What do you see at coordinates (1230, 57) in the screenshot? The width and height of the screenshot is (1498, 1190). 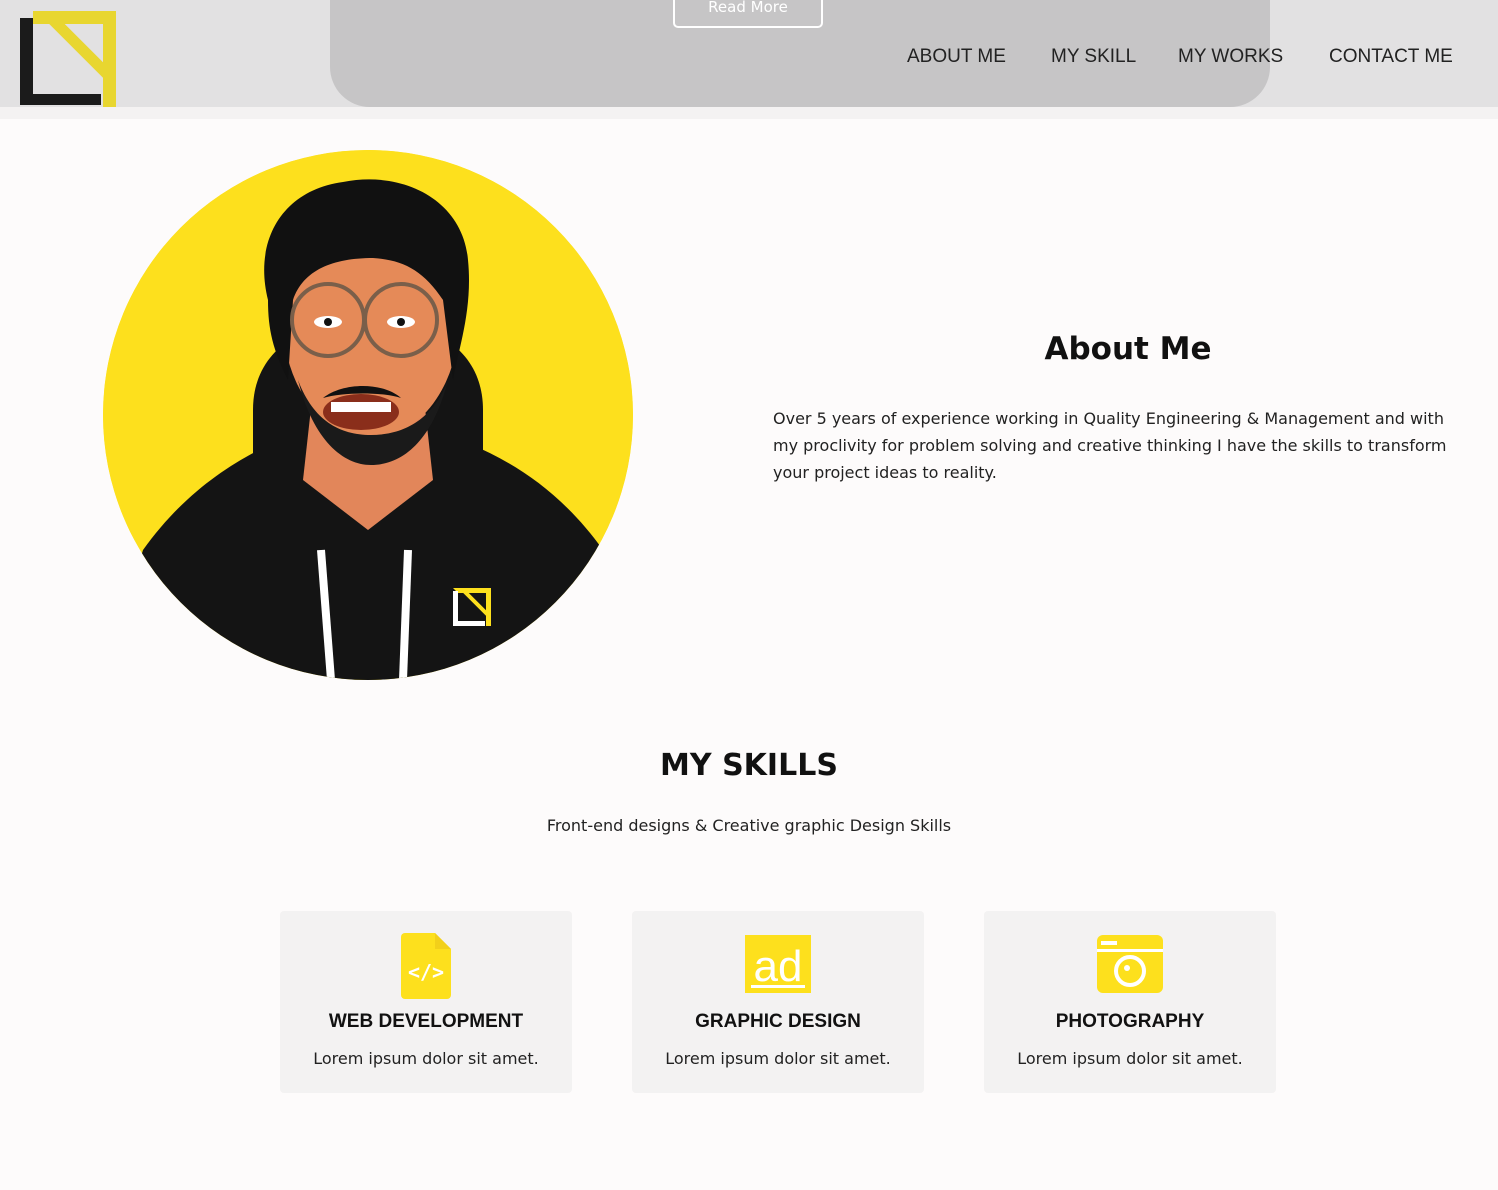 I see `nav-item-my-works: MY WORKS` at bounding box center [1230, 57].